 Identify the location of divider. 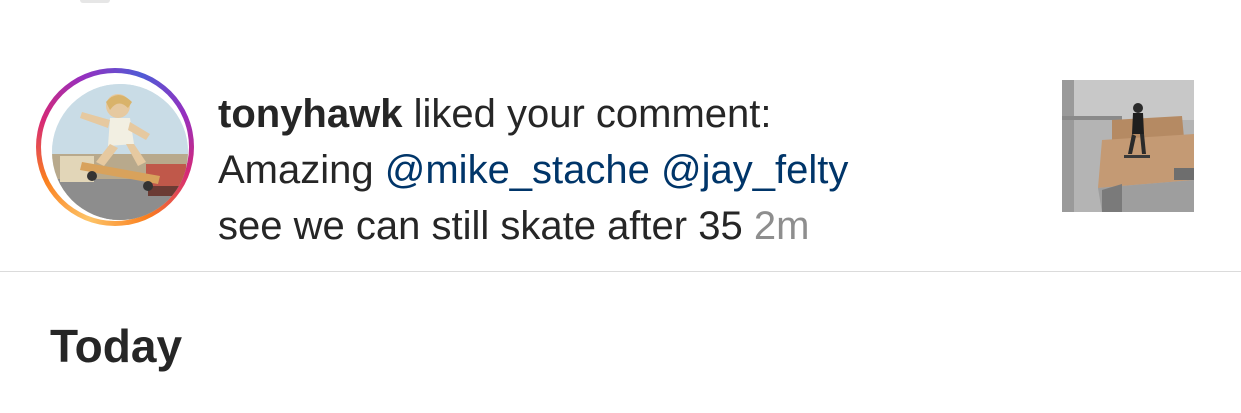
(620, 271).